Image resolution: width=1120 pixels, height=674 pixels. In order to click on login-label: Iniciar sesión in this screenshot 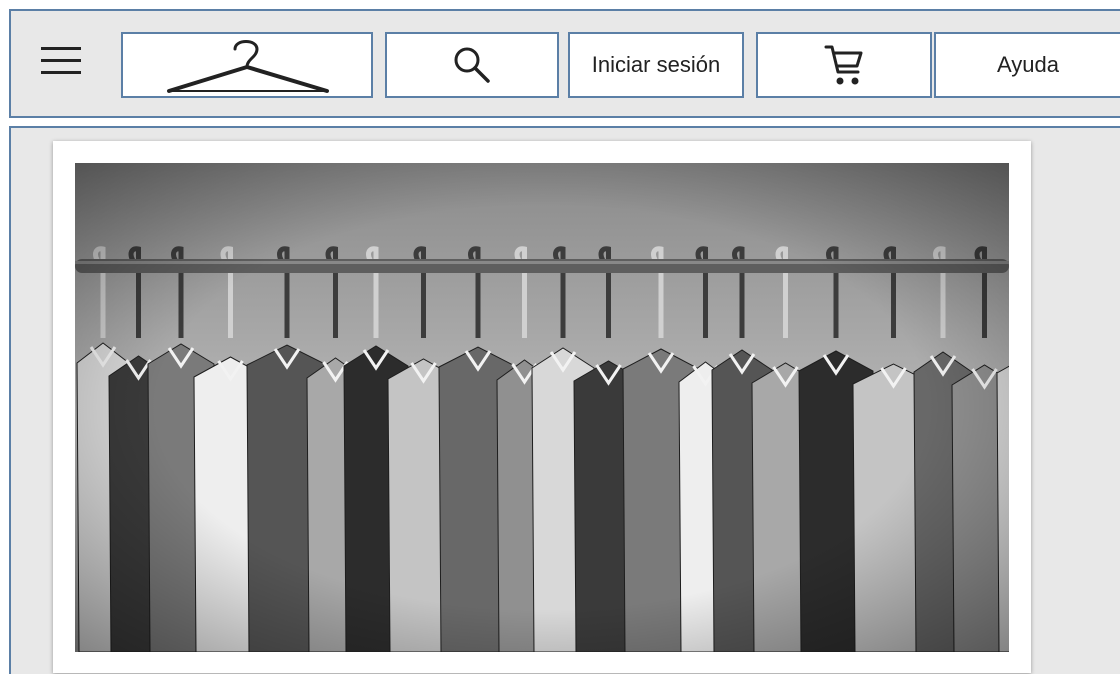, I will do `click(656, 64)`.